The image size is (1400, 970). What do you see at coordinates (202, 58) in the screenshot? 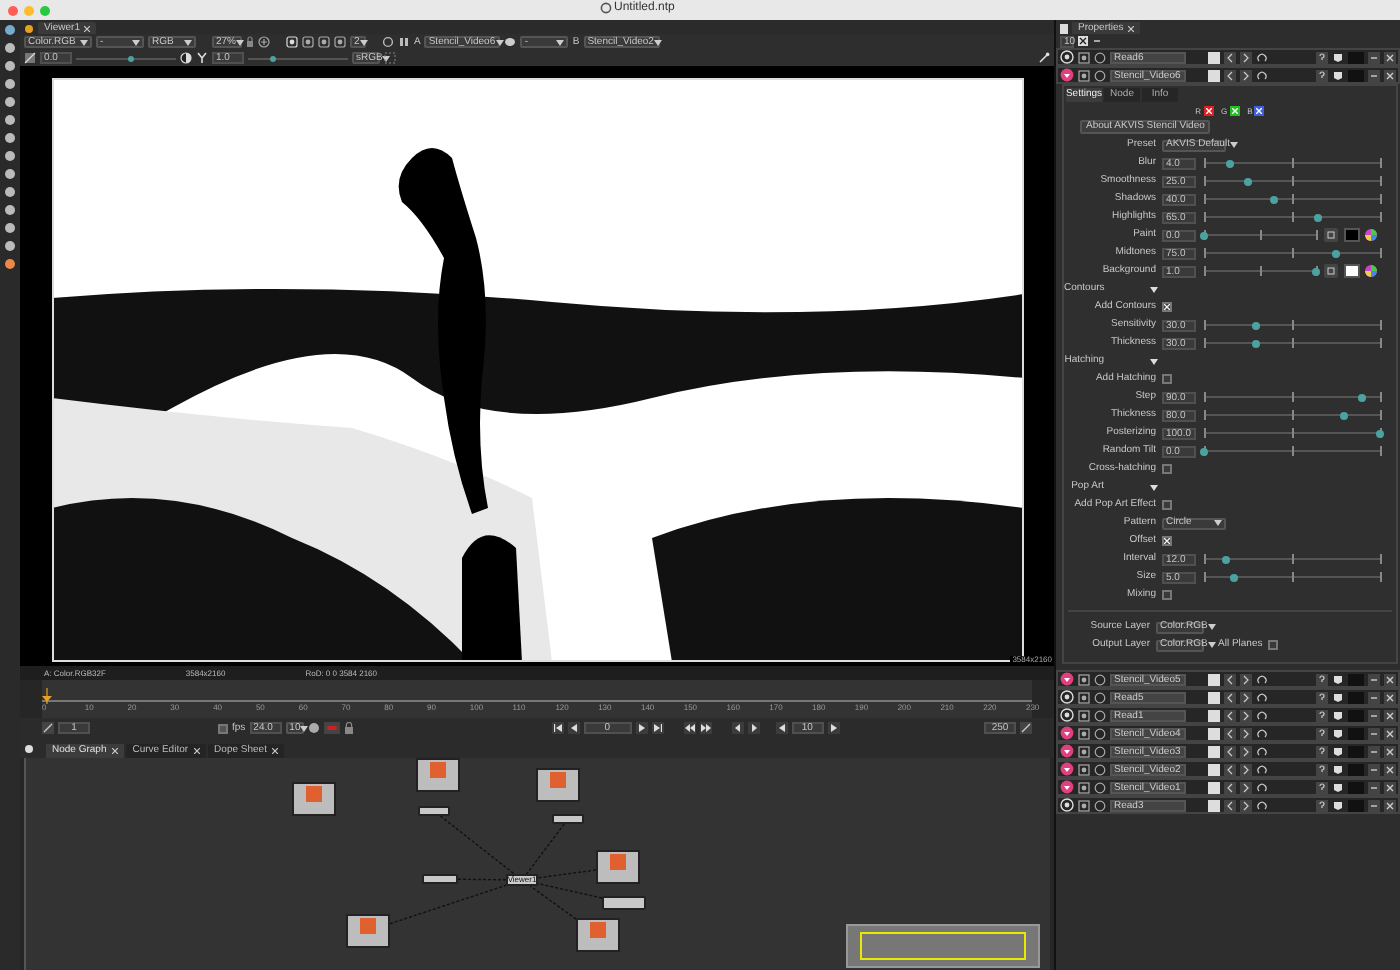
I see `gamma-icon` at bounding box center [202, 58].